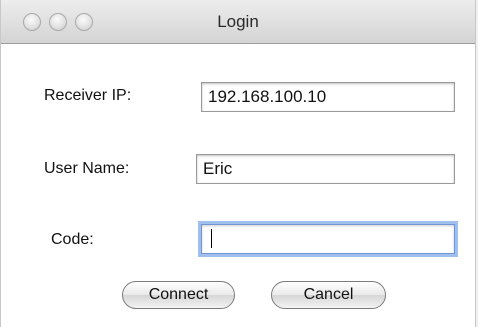 The image size is (478, 327). I want to click on cancel-button: Cancel, so click(328, 295).